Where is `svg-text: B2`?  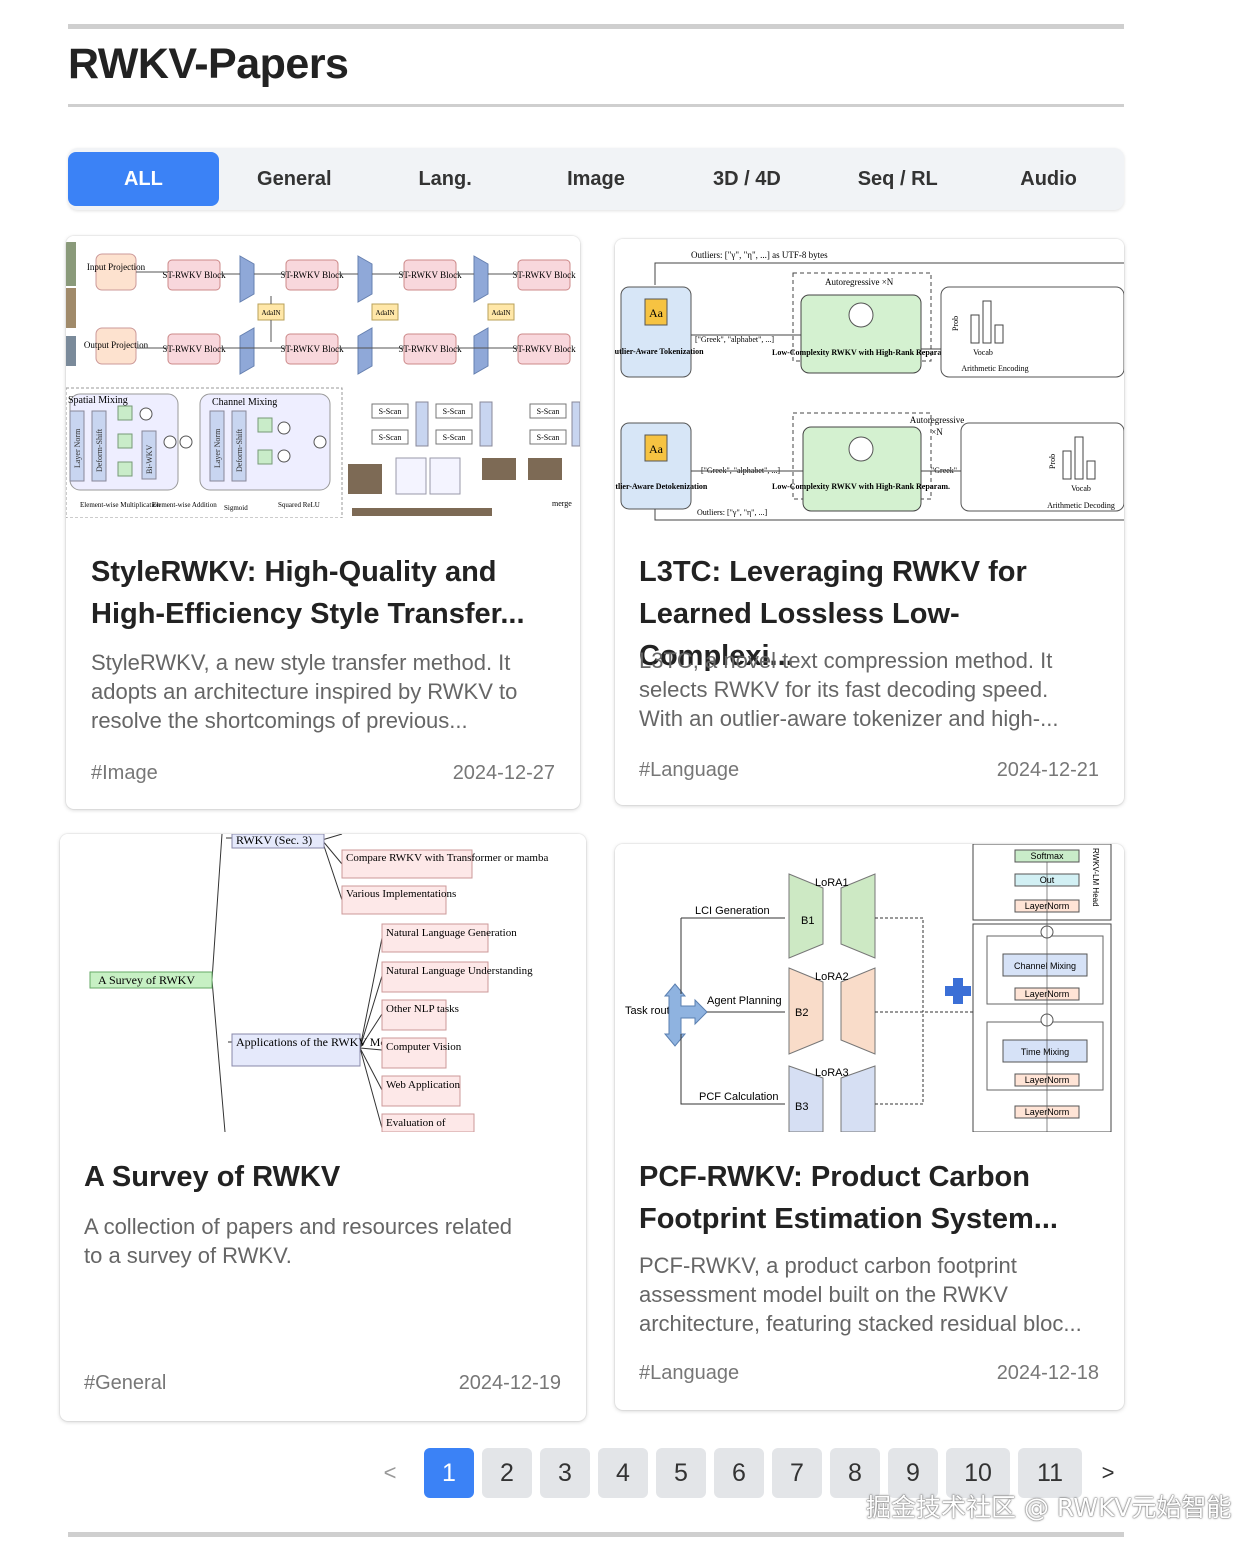 svg-text: B2 is located at coordinates (801, 1013).